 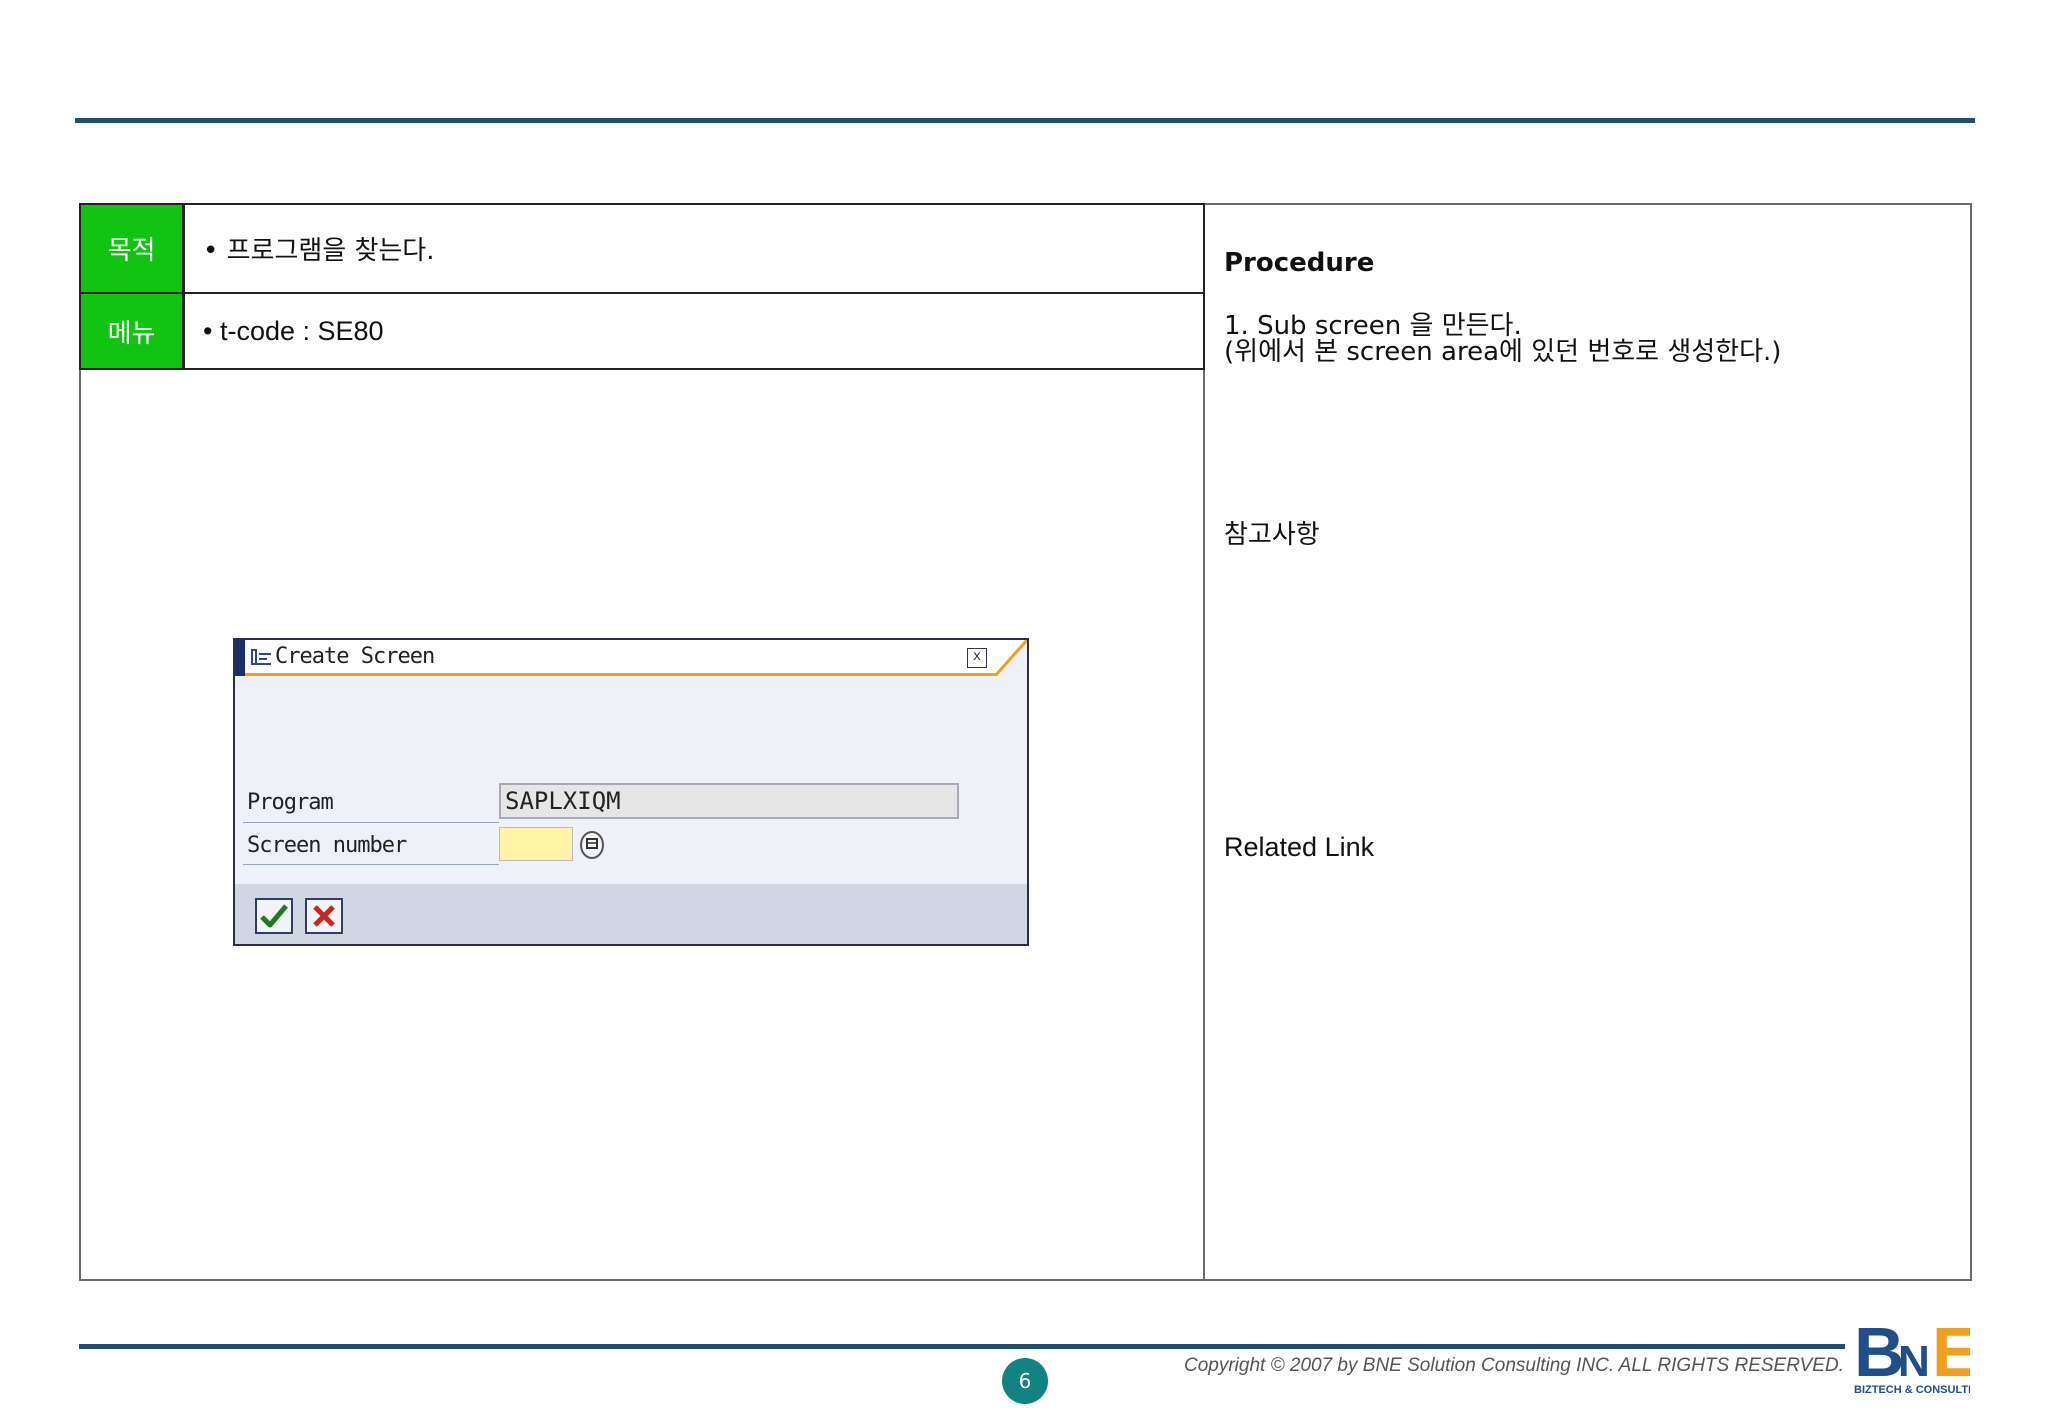 What do you see at coordinates (1025, 120) in the screenshot?
I see `header-rule` at bounding box center [1025, 120].